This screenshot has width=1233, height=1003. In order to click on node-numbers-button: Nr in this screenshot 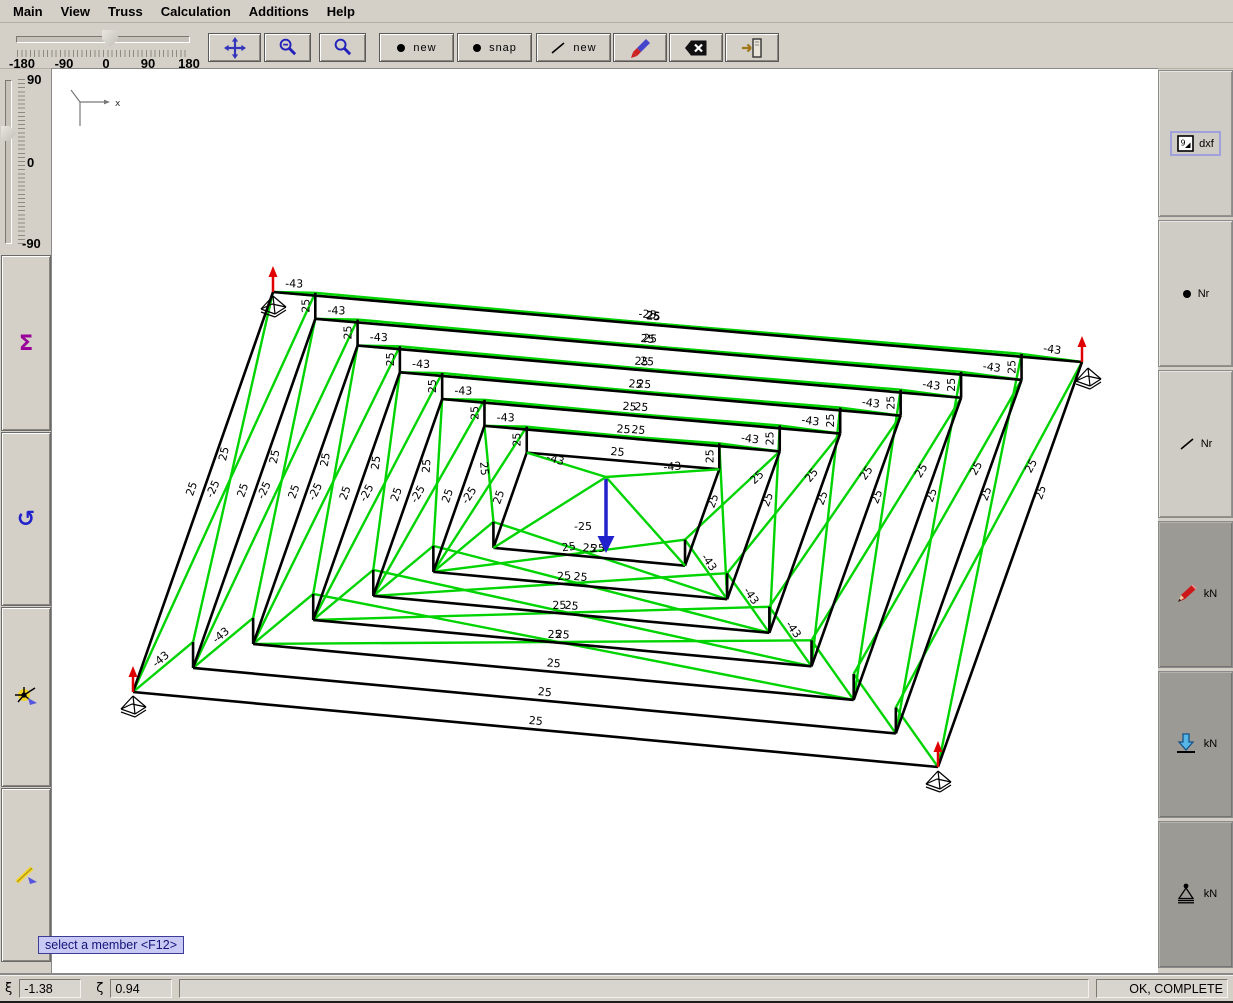, I will do `click(1195, 294)`.